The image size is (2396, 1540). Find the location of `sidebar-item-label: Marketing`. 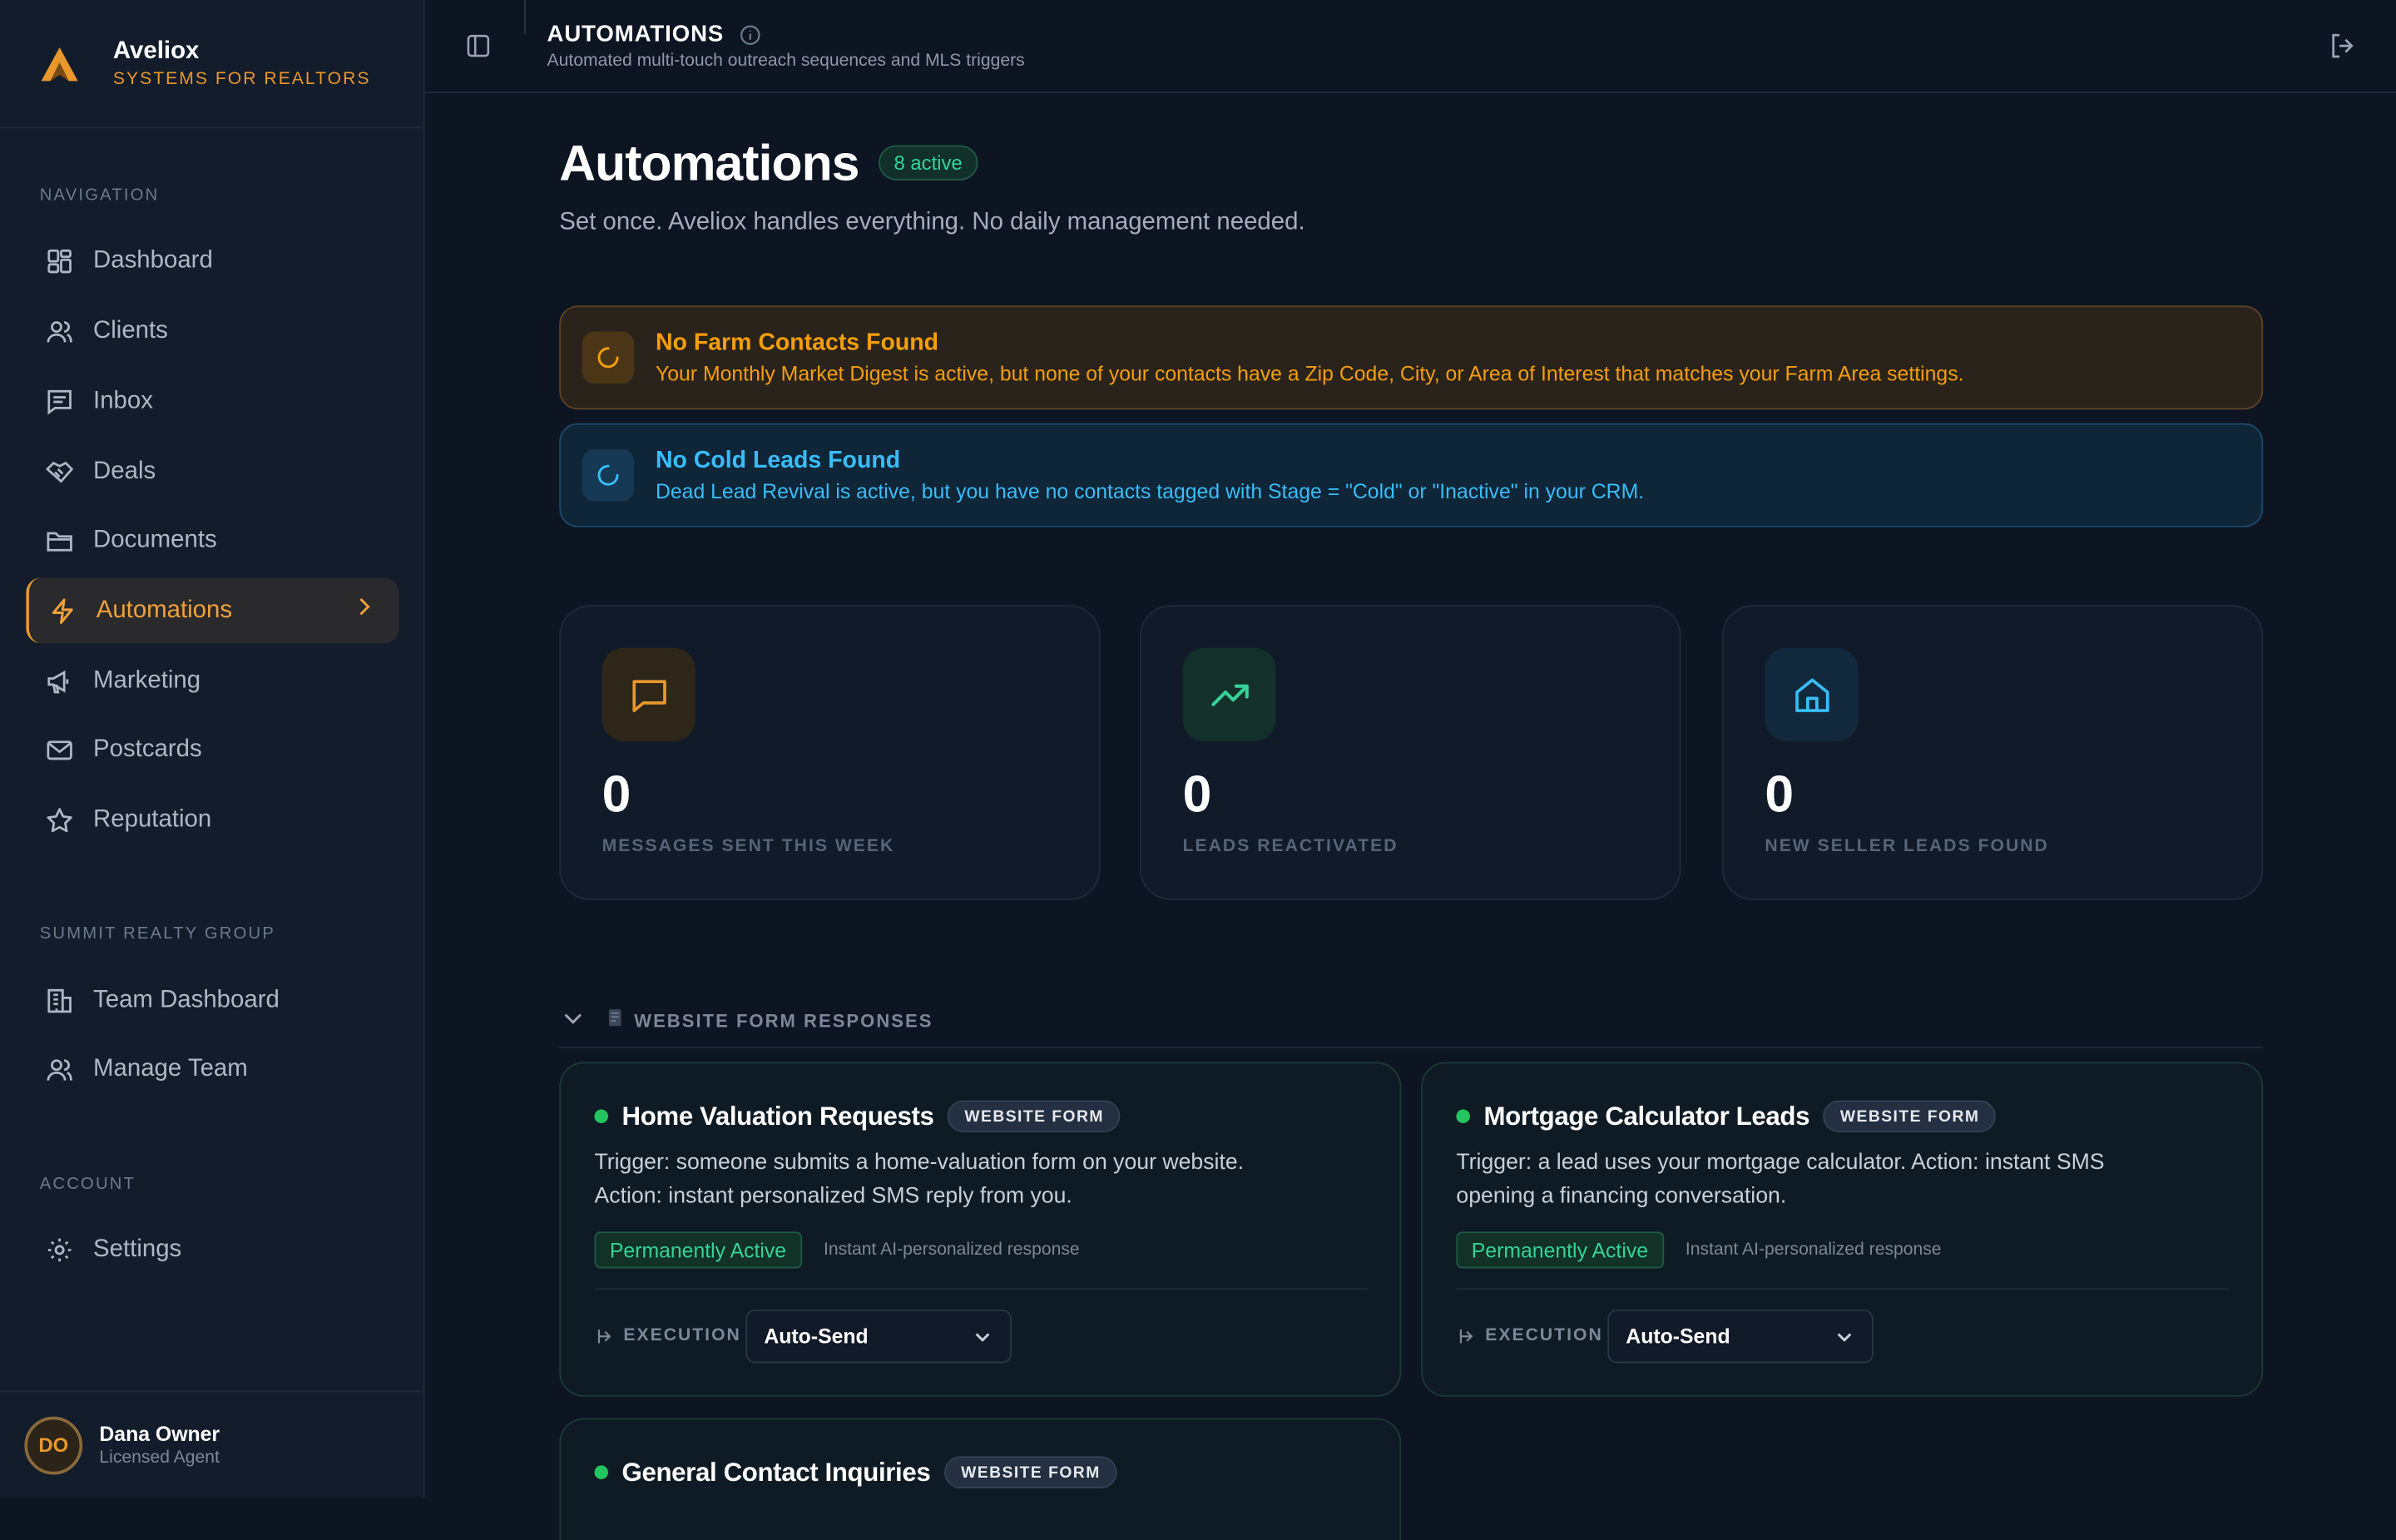

sidebar-item-label: Marketing is located at coordinates (147, 679).